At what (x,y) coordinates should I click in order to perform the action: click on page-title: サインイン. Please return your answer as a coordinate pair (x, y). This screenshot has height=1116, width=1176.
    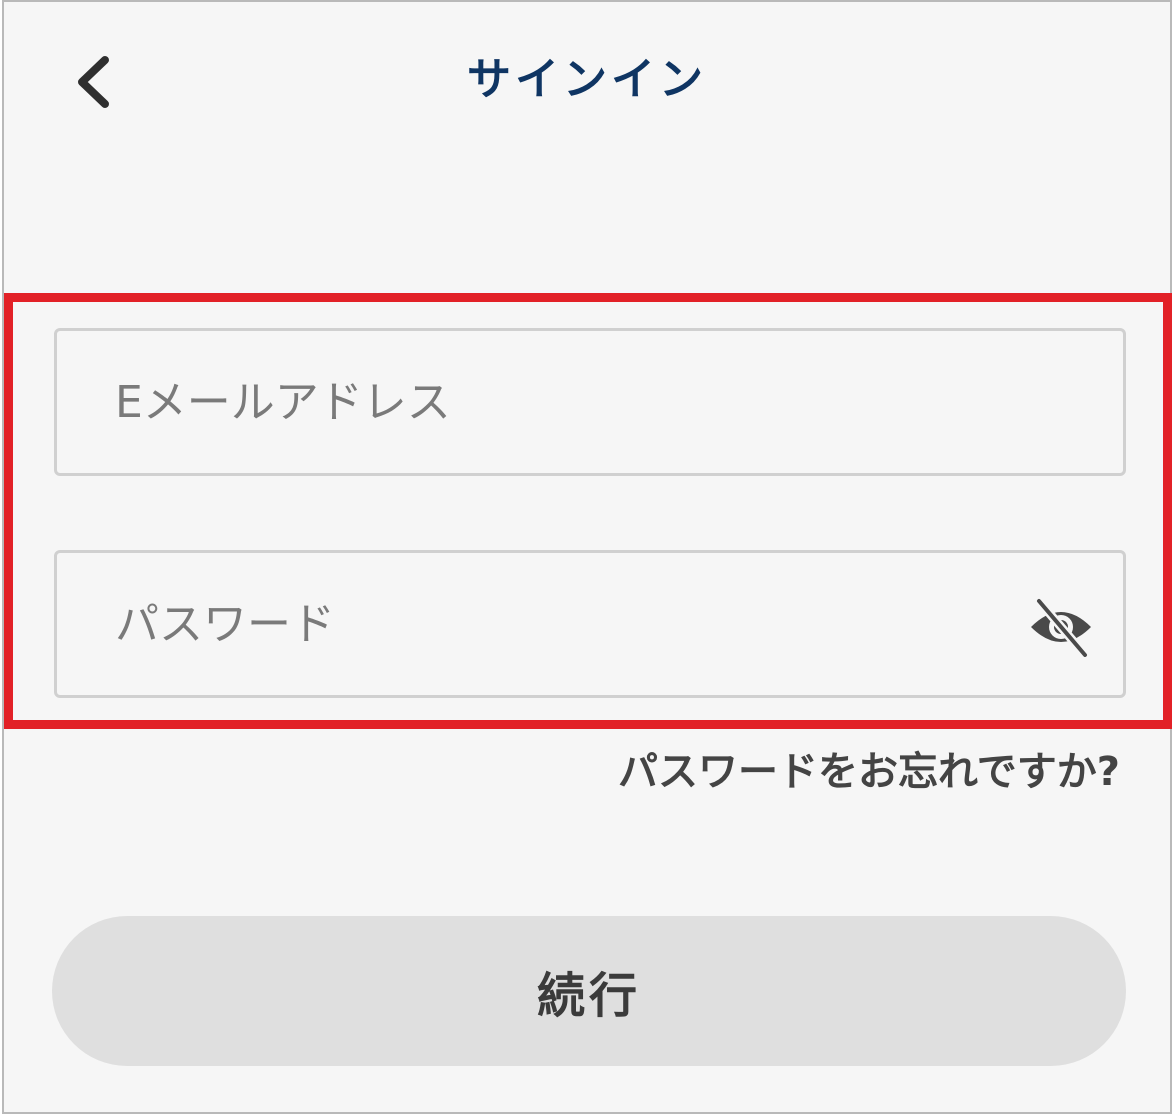
    Looking at the image, I should click on (587, 79).